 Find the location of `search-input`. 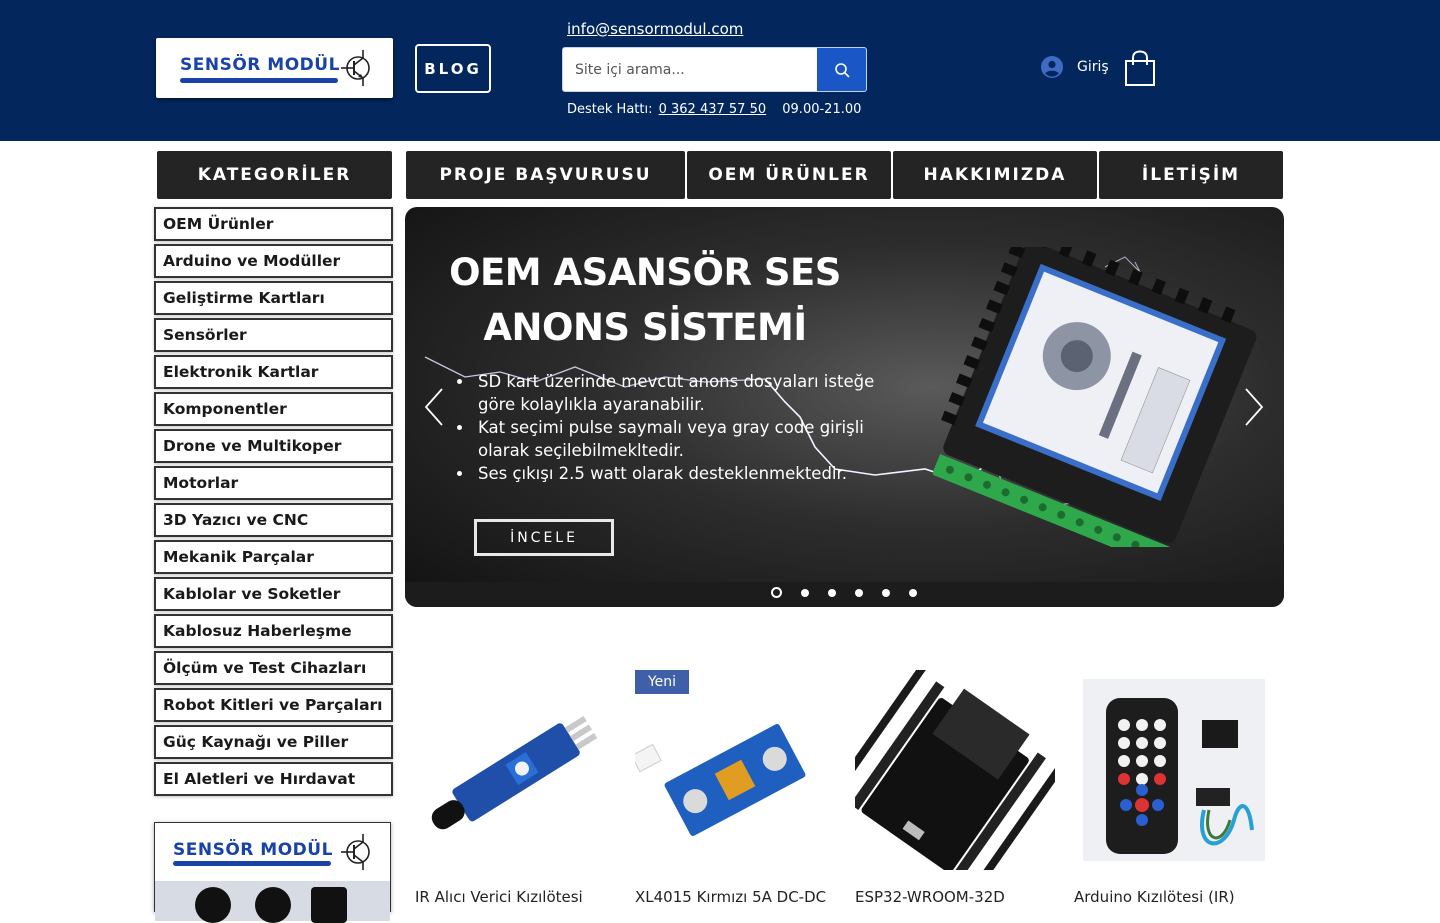

search-input is located at coordinates (690, 69).